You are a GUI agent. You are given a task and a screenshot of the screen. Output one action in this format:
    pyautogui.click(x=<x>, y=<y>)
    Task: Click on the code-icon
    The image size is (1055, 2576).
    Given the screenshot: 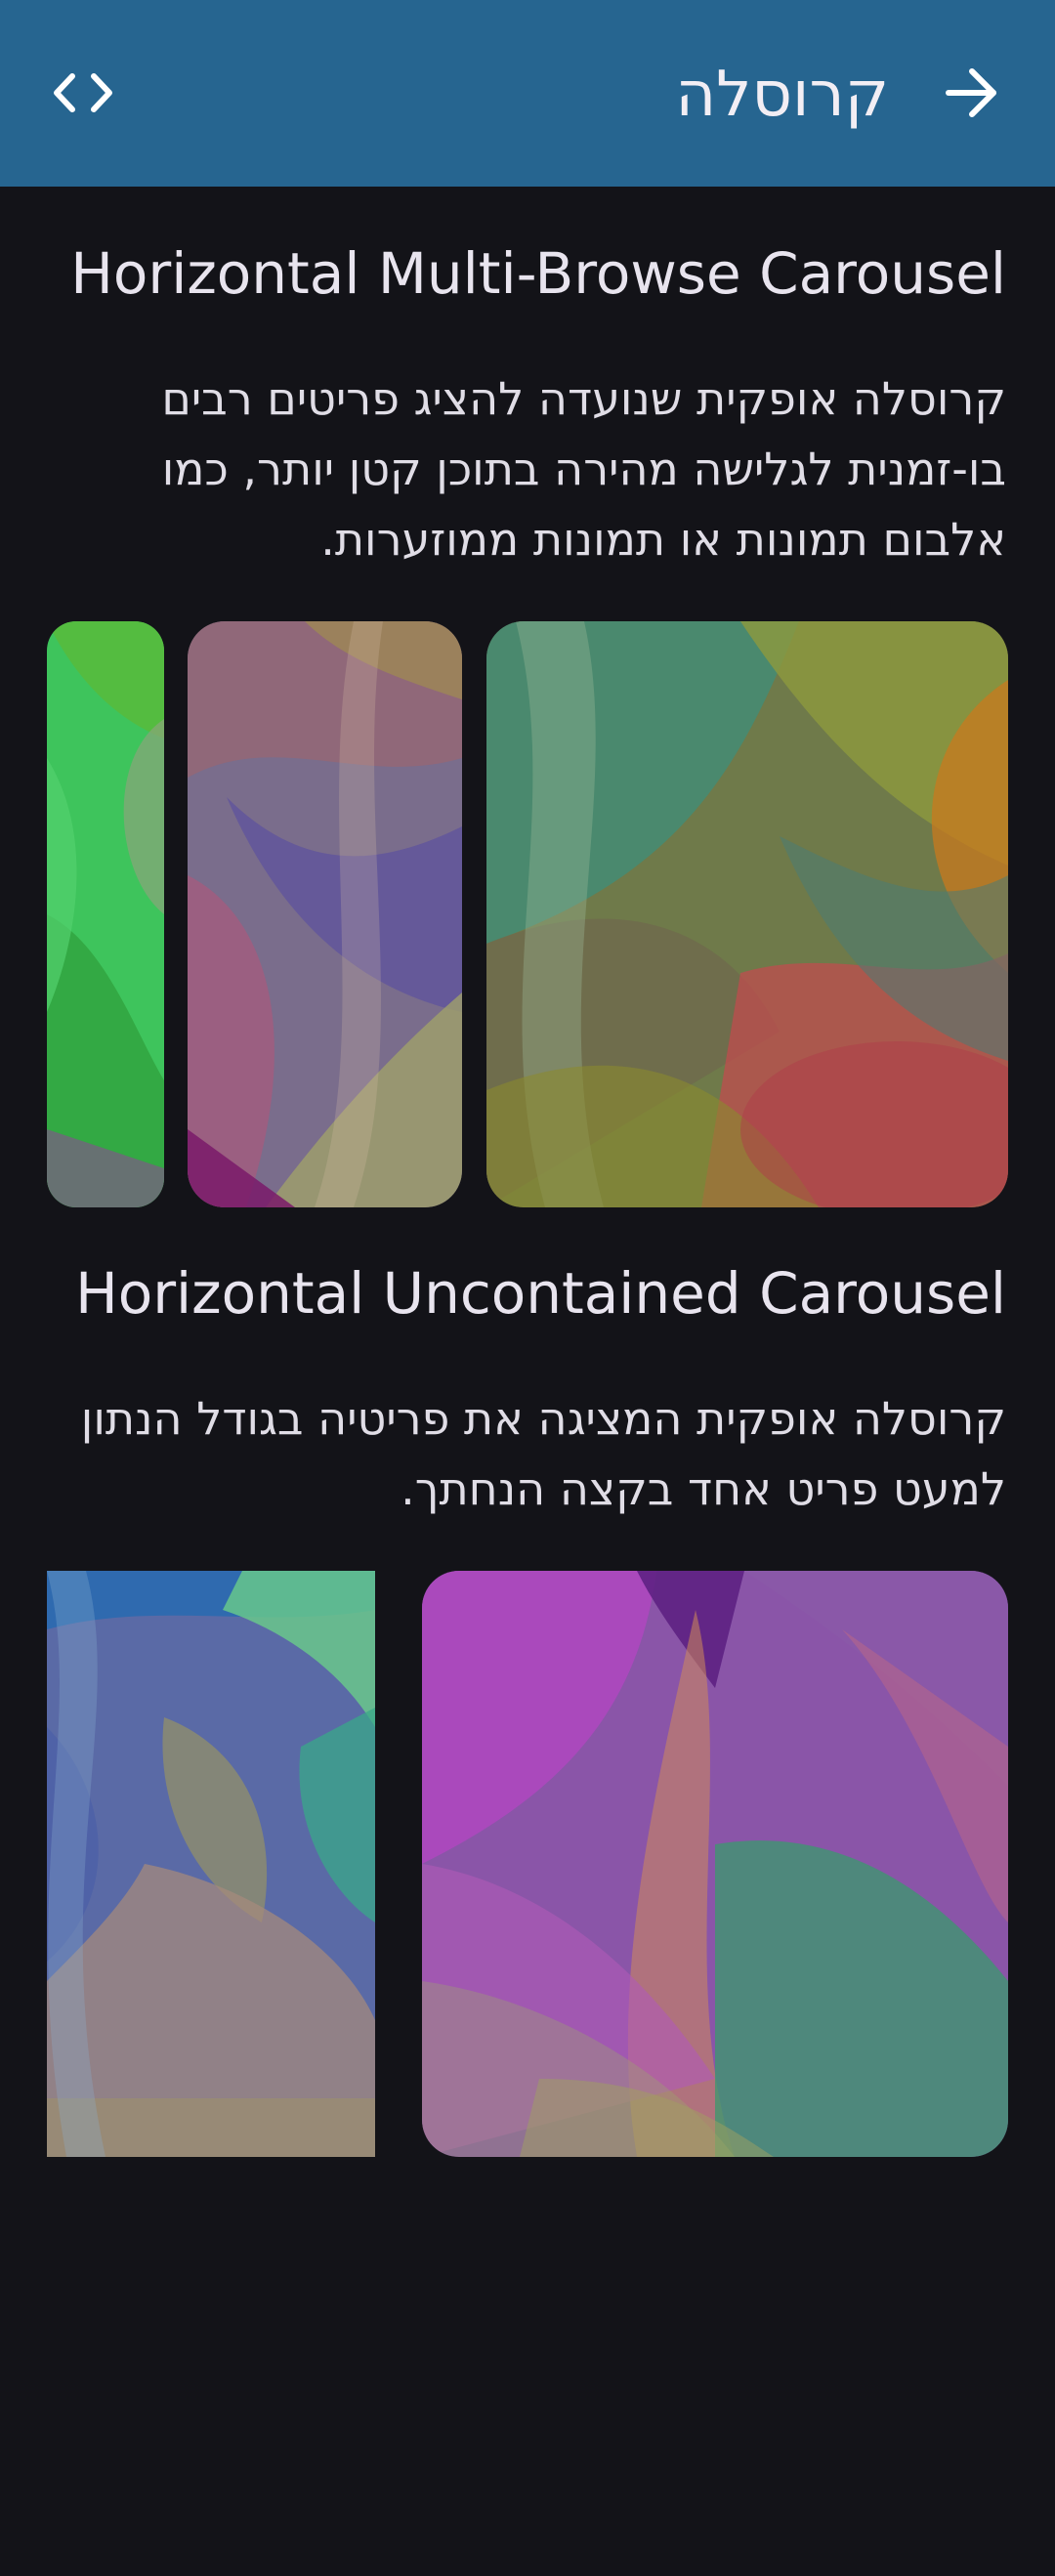 What is the action you would take?
    pyautogui.click(x=83, y=93)
    